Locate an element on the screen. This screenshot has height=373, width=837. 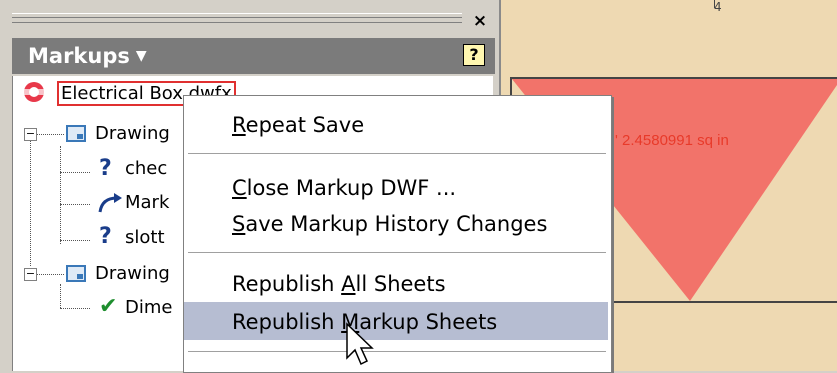
tree-markup-item: Dime is located at coordinates (148, 308).